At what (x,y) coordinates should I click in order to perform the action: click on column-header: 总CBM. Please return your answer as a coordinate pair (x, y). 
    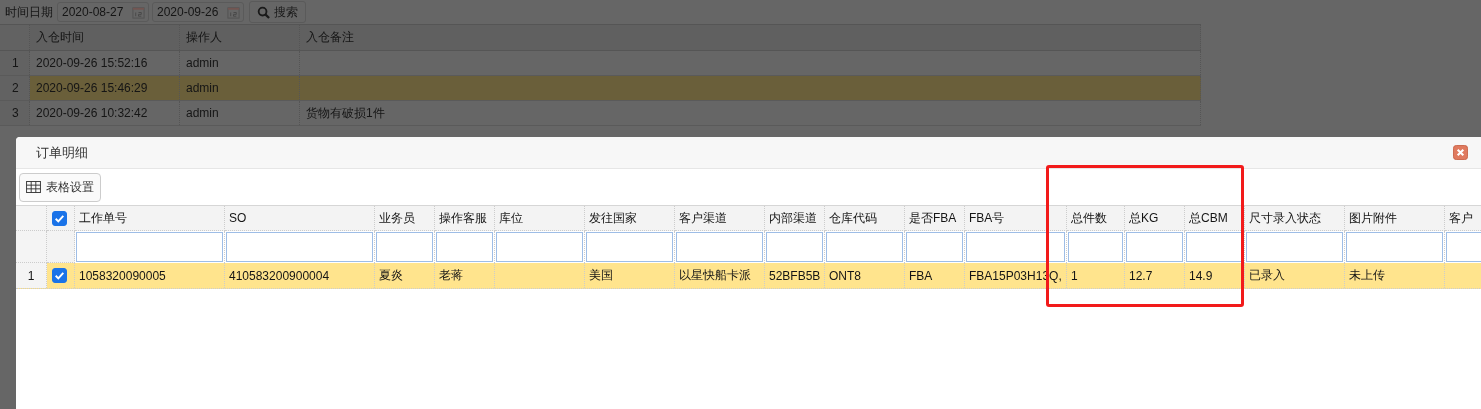
    Looking at the image, I should click on (1215, 218).